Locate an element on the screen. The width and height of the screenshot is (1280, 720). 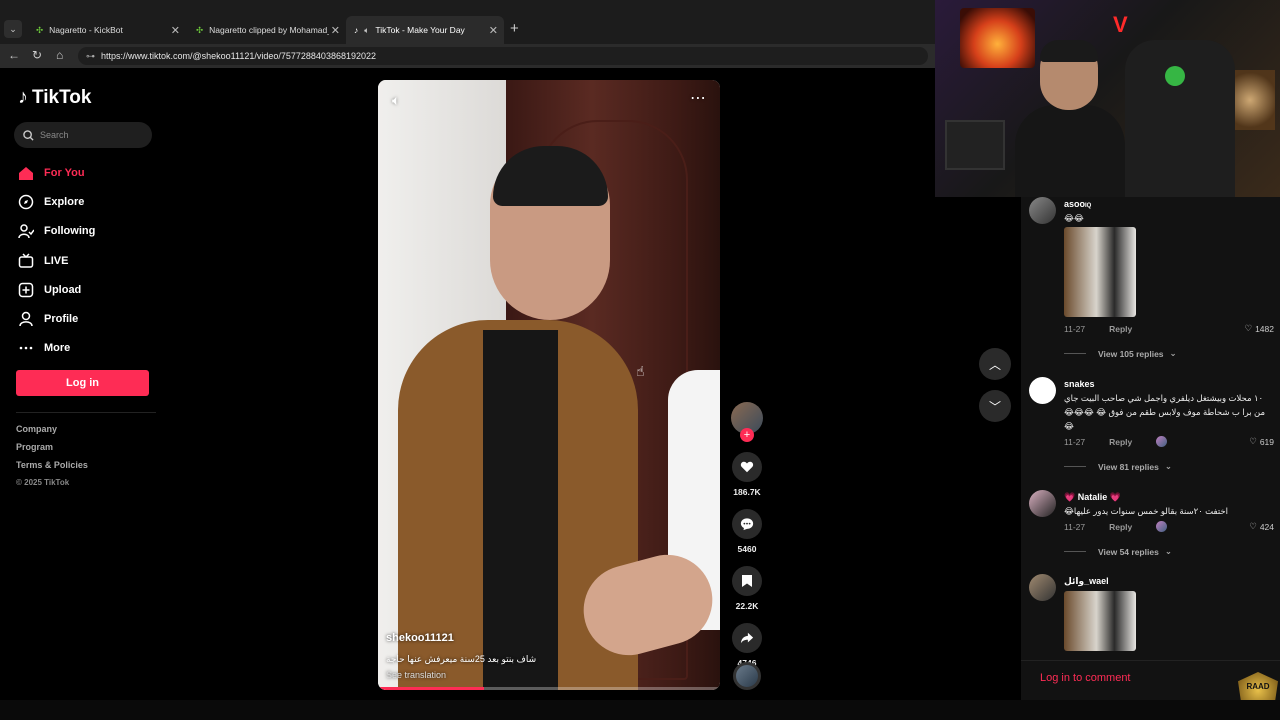
reload-icon: ↻ is located at coordinates (37, 55).